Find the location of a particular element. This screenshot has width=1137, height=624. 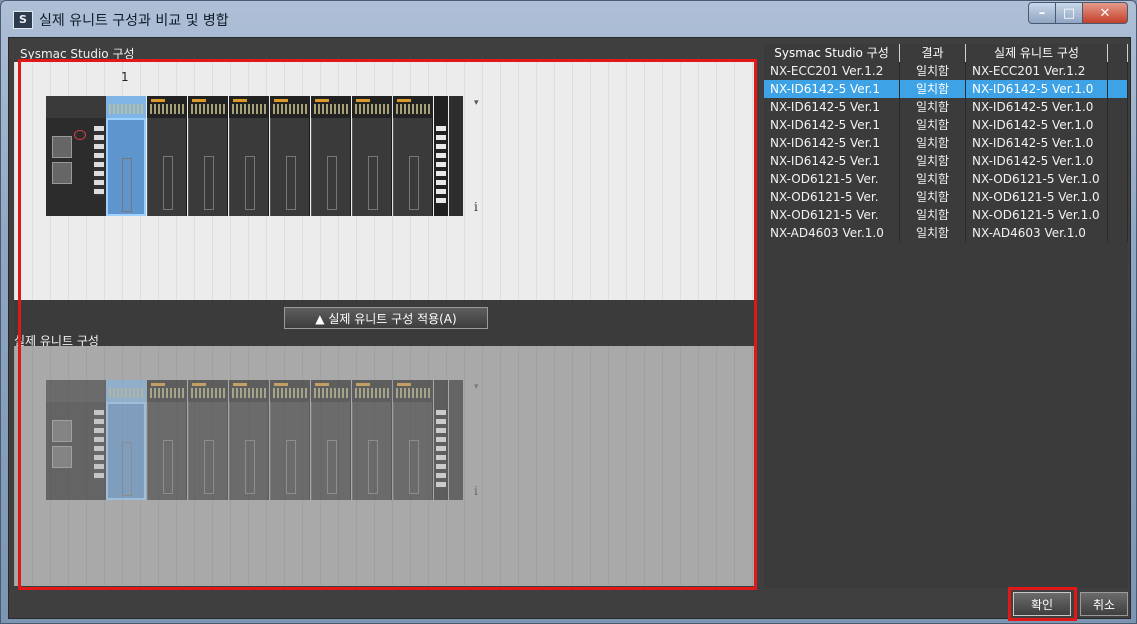

table-row: NX-AD4603 Ver.1.0 일치함 NX-AD4603 Ver.1.0 is located at coordinates (946, 233).